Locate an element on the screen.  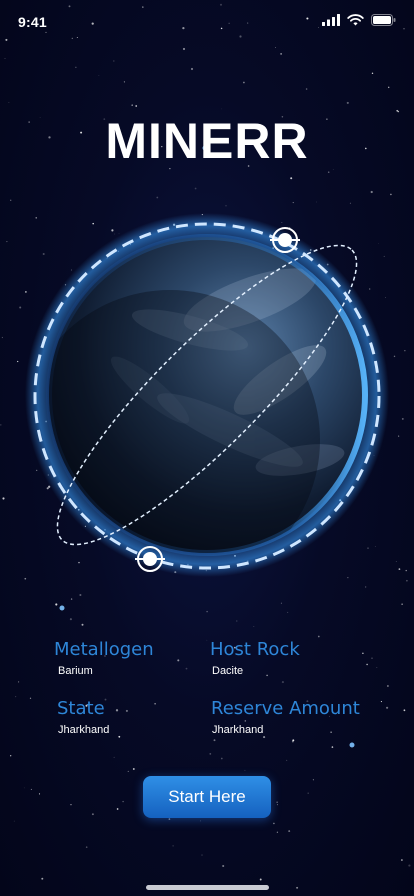
state-label: State is located at coordinates (81, 708).